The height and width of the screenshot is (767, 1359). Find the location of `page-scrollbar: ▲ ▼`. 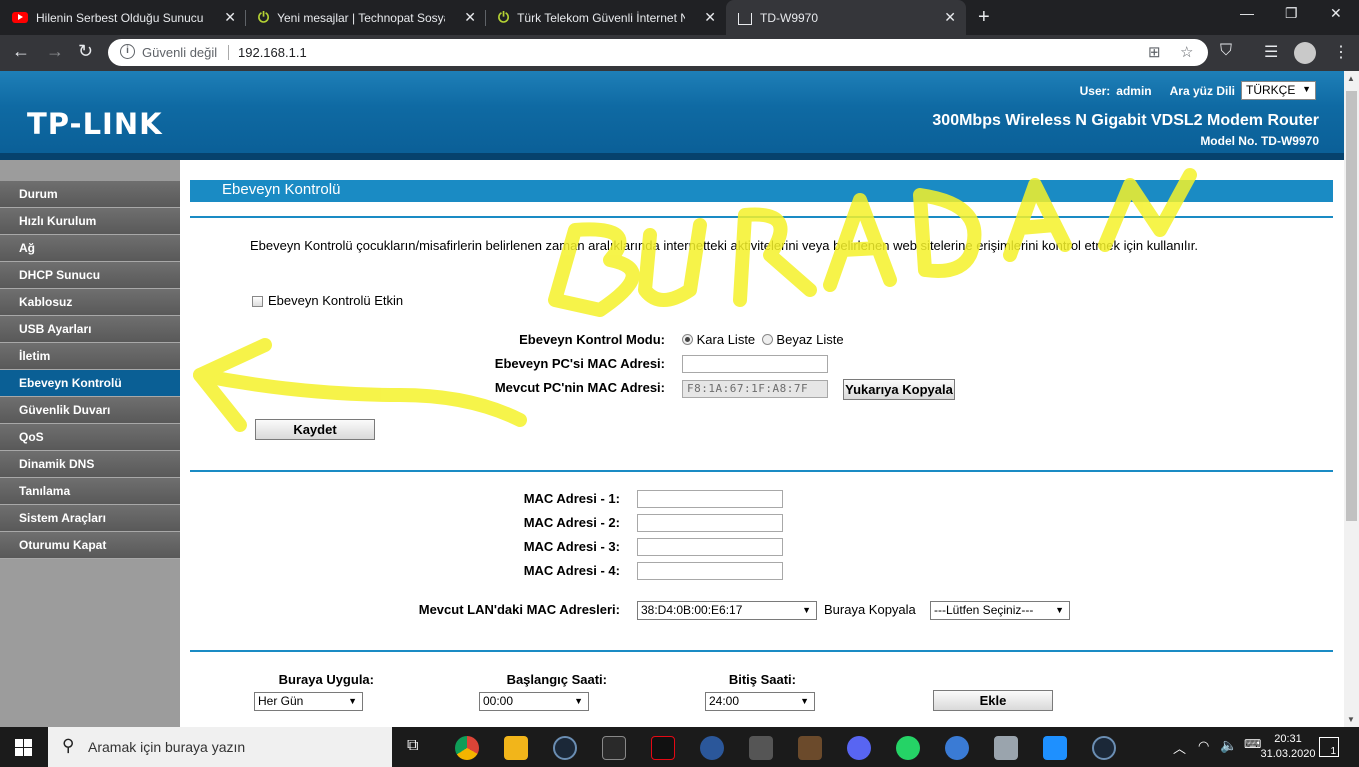

page-scrollbar: ▲ ▼ is located at coordinates (1351, 399).